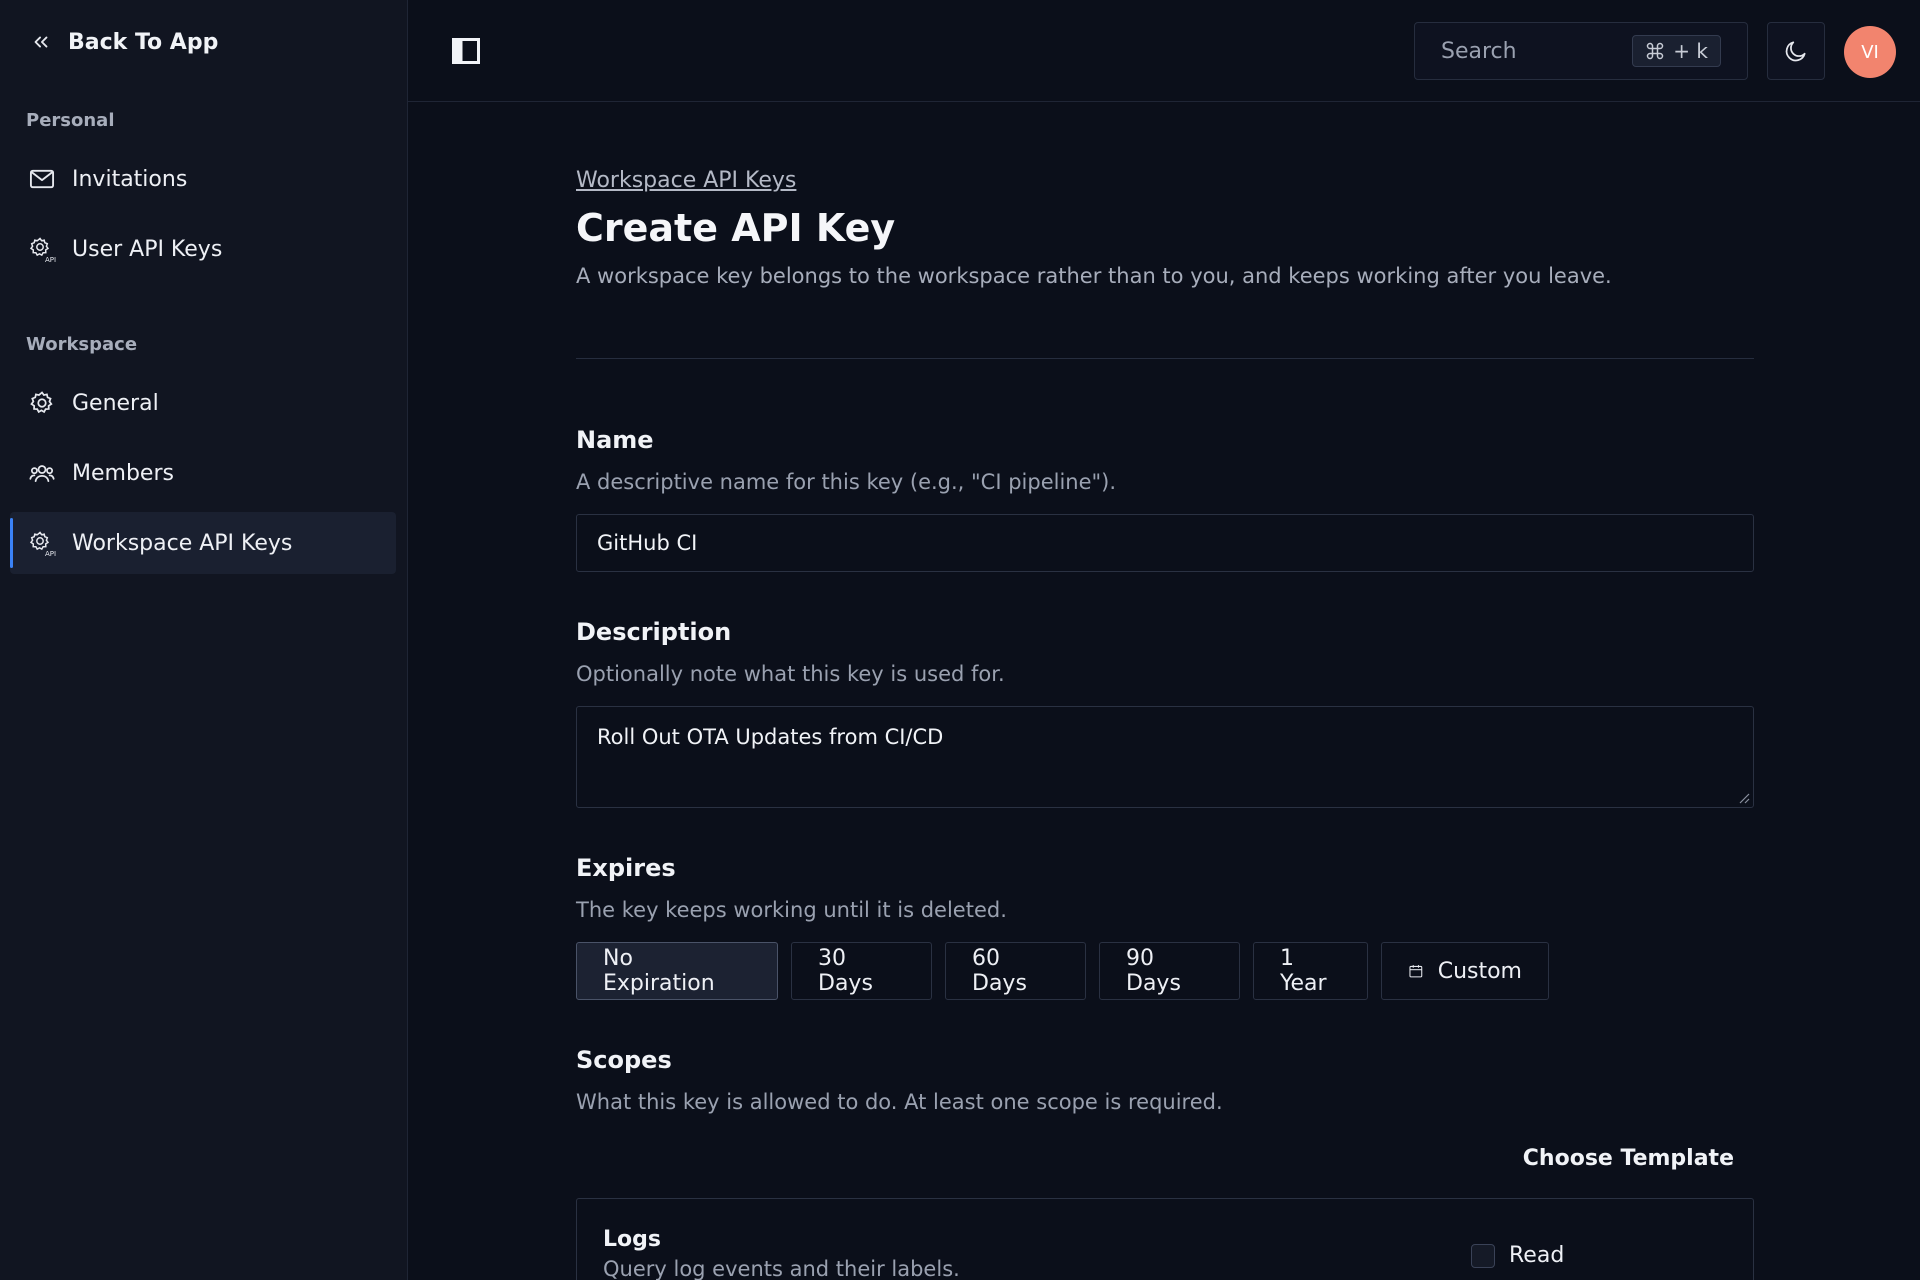 The height and width of the screenshot is (1280, 1920). What do you see at coordinates (999, 971) in the screenshot?
I see `option-label: 60 Days` at bounding box center [999, 971].